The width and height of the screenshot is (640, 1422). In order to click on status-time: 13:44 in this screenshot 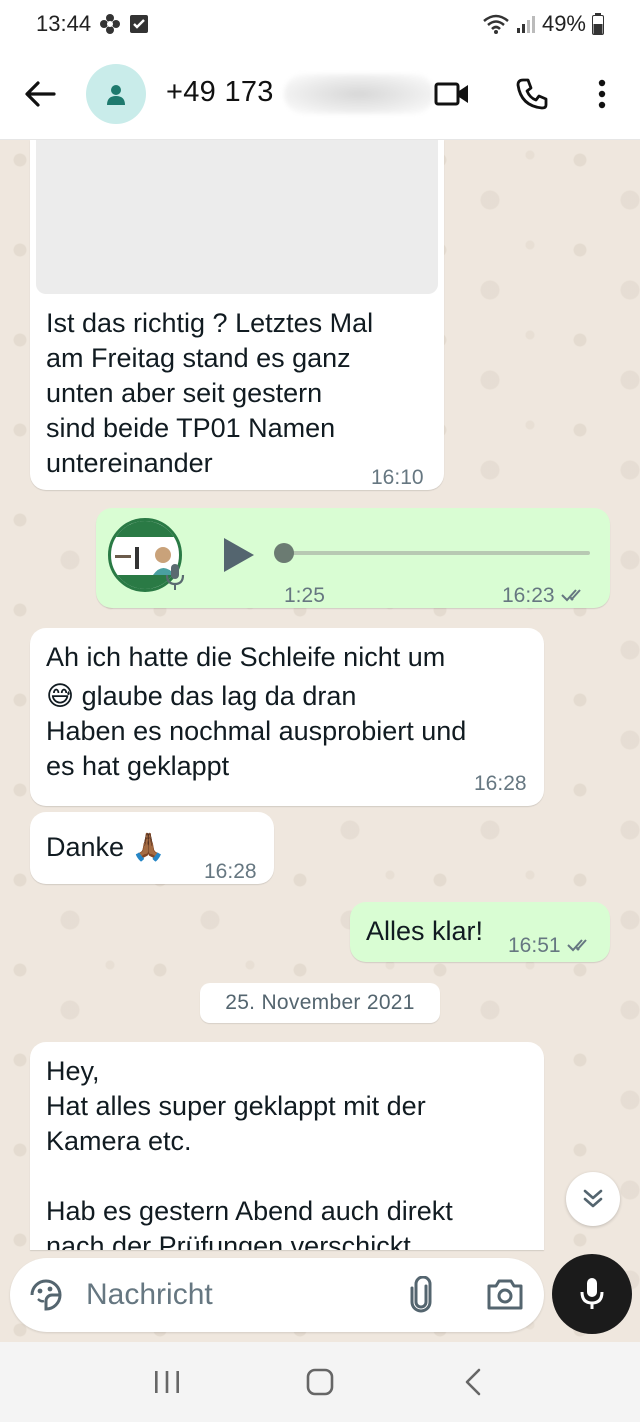, I will do `click(64, 23)`.